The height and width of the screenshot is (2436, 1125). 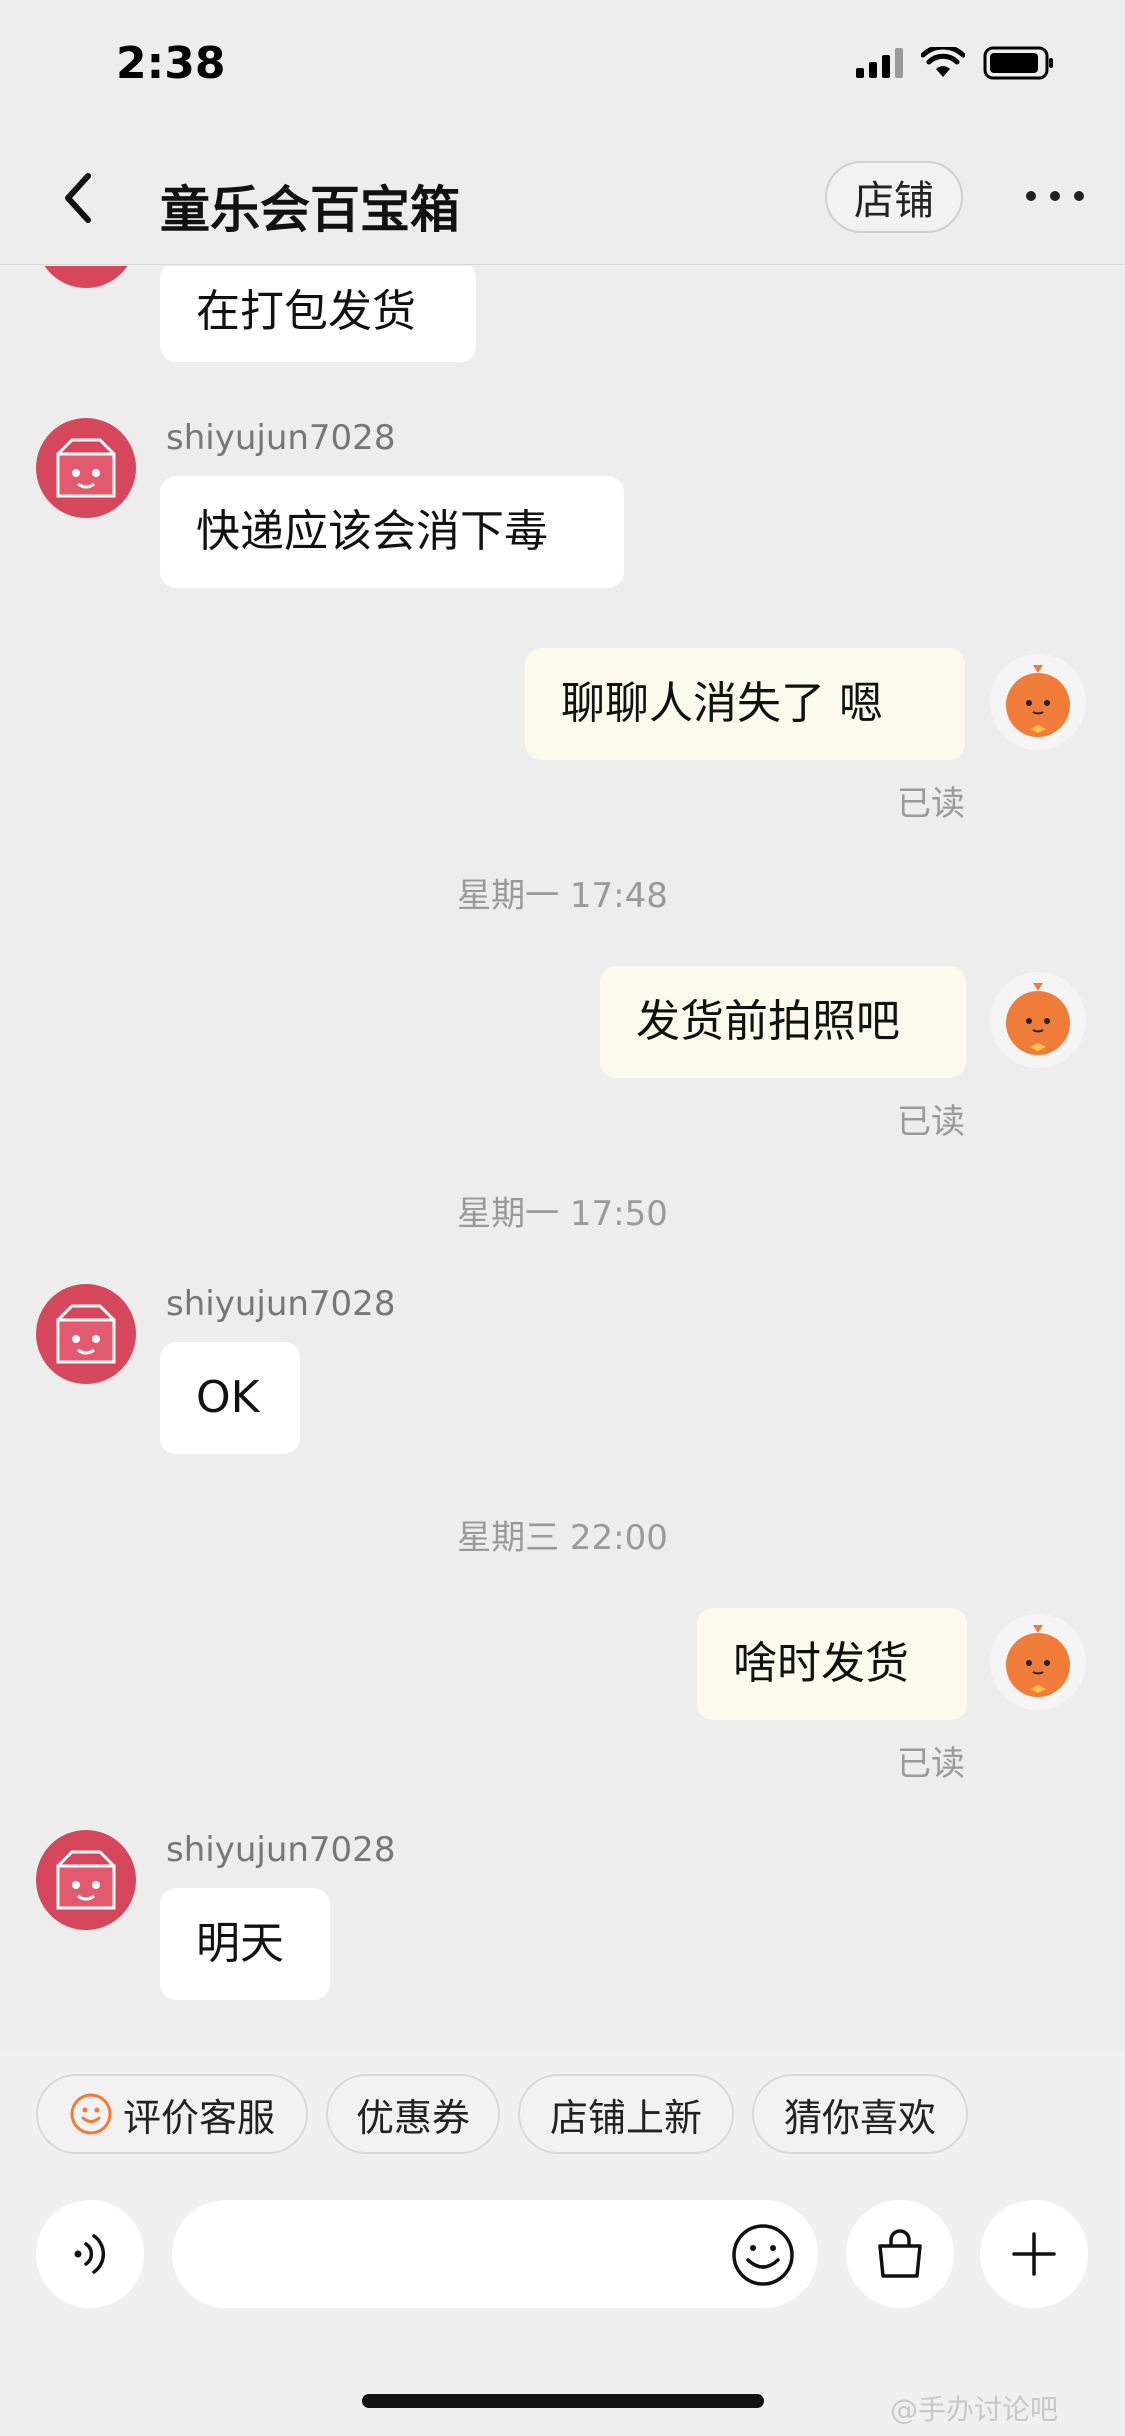 I want to click on quick-reply-rate-service: 评价客服, so click(x=172, y=2114).